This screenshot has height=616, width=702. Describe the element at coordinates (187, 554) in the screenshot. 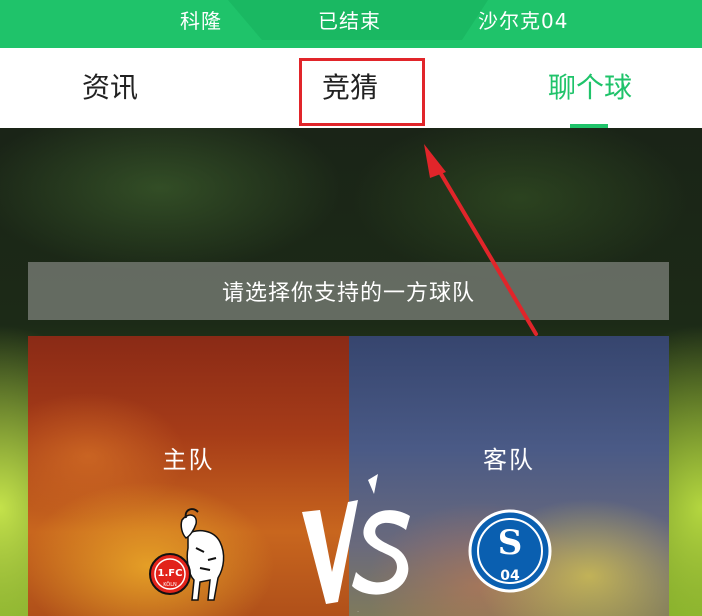

I see `koln-goat-crest-icon: 1.FC KÖLN` at that location.